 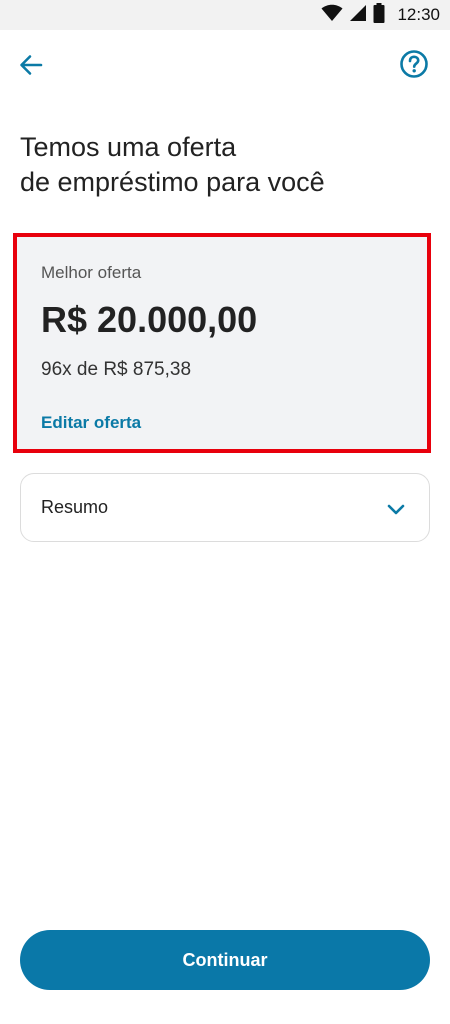 I want to click on offer-label: Melhor oferta, so click(x=91, y=272).